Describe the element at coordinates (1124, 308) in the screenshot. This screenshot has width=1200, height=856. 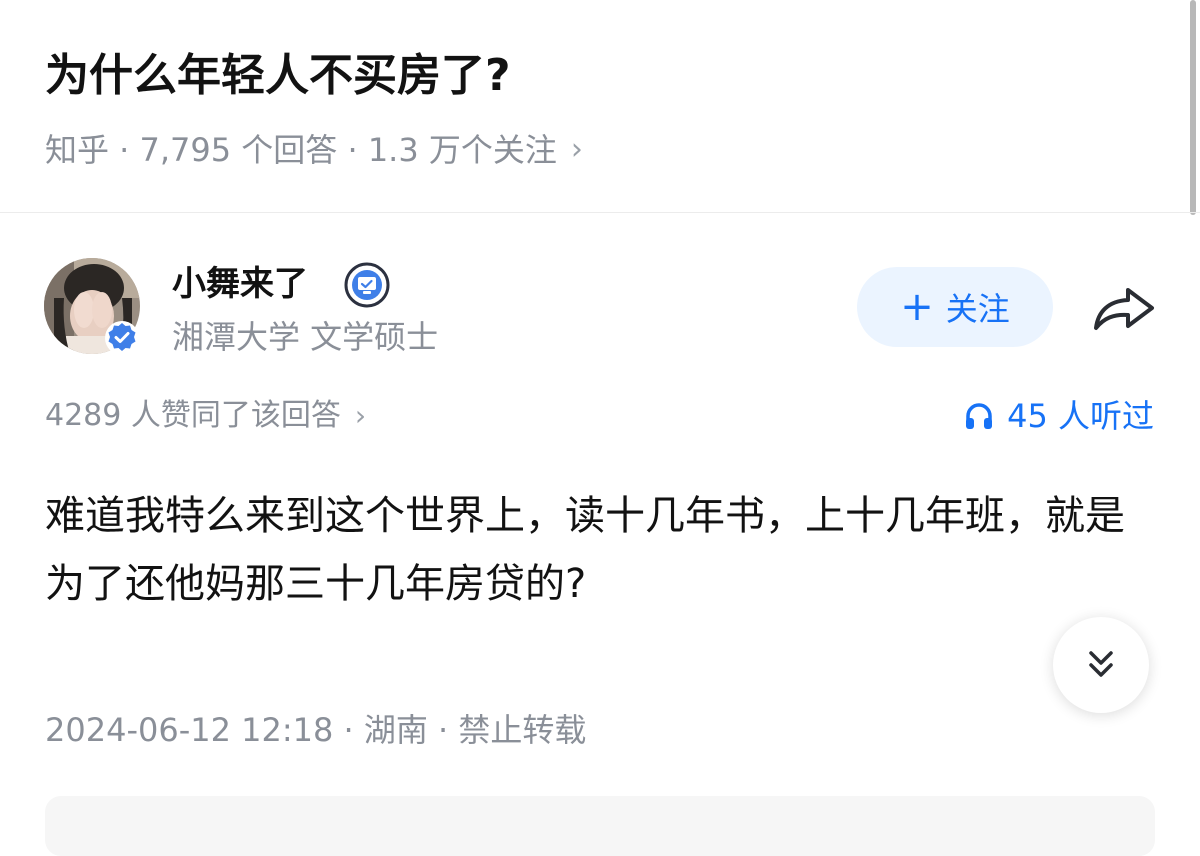
I see `share-arrow-icon` at that location.